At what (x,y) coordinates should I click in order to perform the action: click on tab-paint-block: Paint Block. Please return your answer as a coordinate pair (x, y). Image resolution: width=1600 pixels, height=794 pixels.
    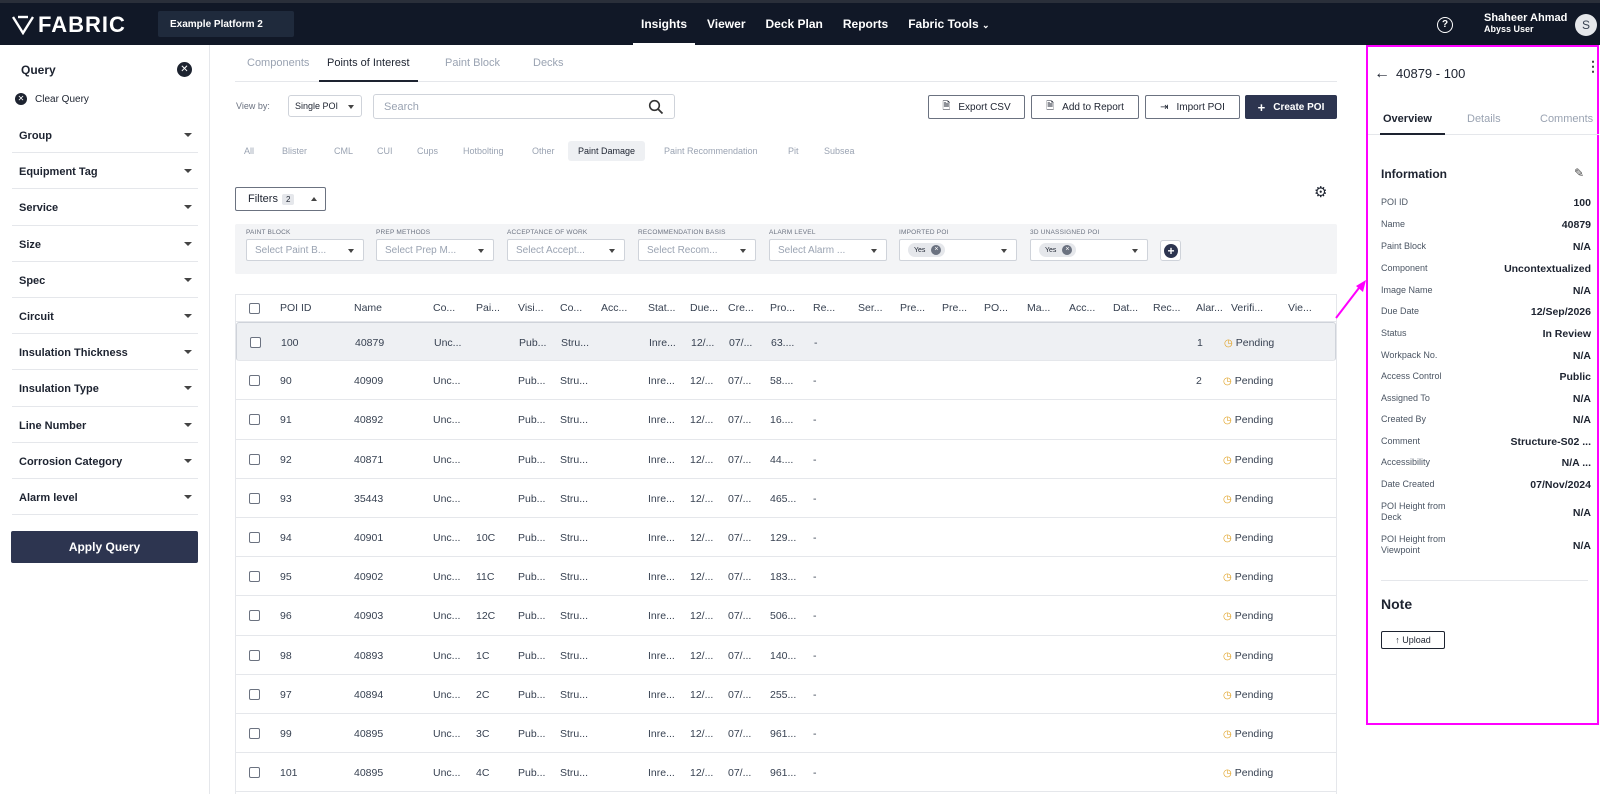
    Looking at the image, I should click on (472, 63).